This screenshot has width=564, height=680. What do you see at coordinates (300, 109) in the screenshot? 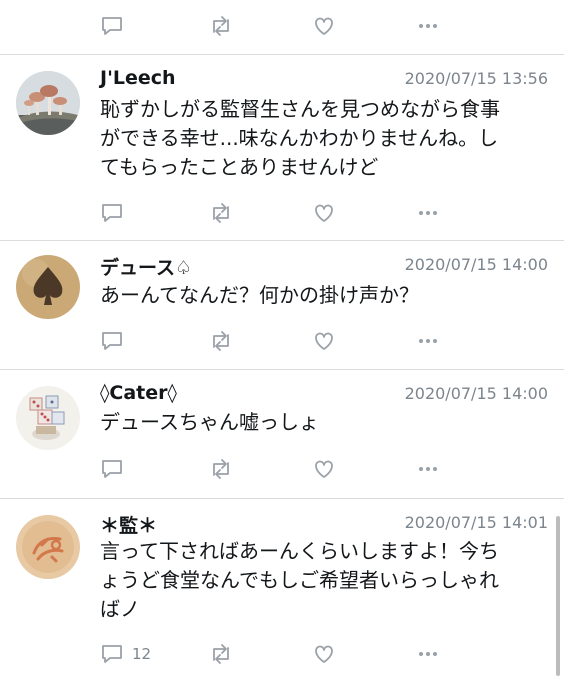
I see `tweet-text-line: 恥ずかしがる監督生さんを見つめながら食事` at bounding box center [300, 109].